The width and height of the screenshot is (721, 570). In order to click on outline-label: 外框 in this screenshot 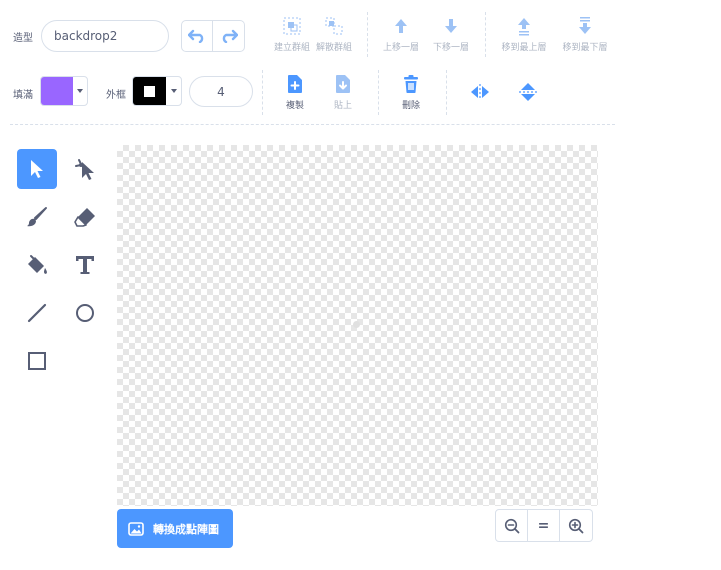, I will do `click(116, 95)`.